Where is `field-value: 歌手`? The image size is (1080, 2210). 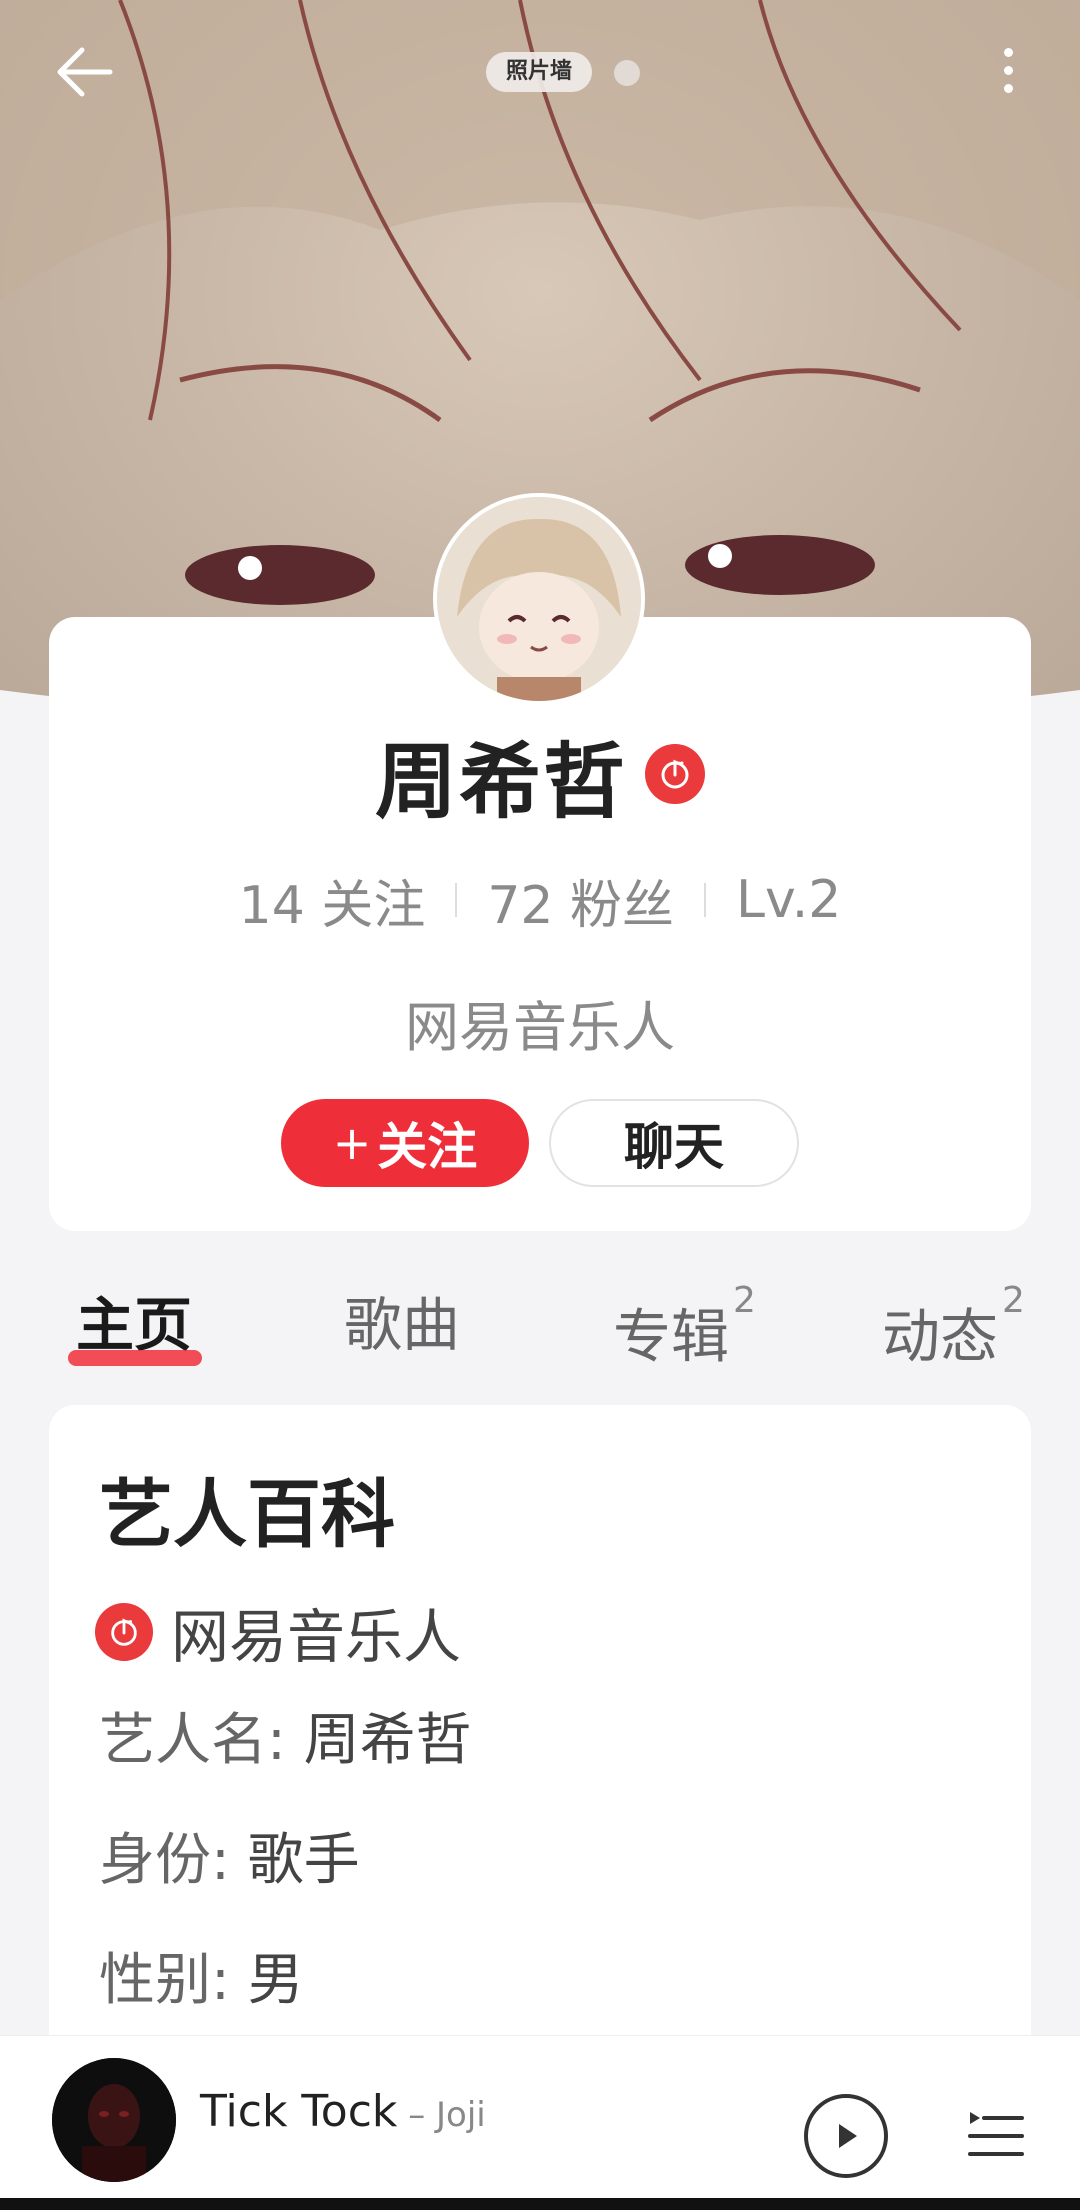
field-value: 歌手 is located at coordinates (303, 1860).